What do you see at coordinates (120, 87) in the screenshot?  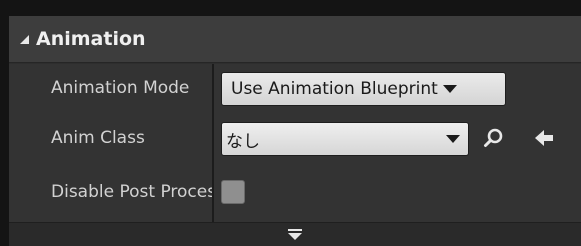 I see `property-label: Animation Mode` at bounding box center [120, 87].